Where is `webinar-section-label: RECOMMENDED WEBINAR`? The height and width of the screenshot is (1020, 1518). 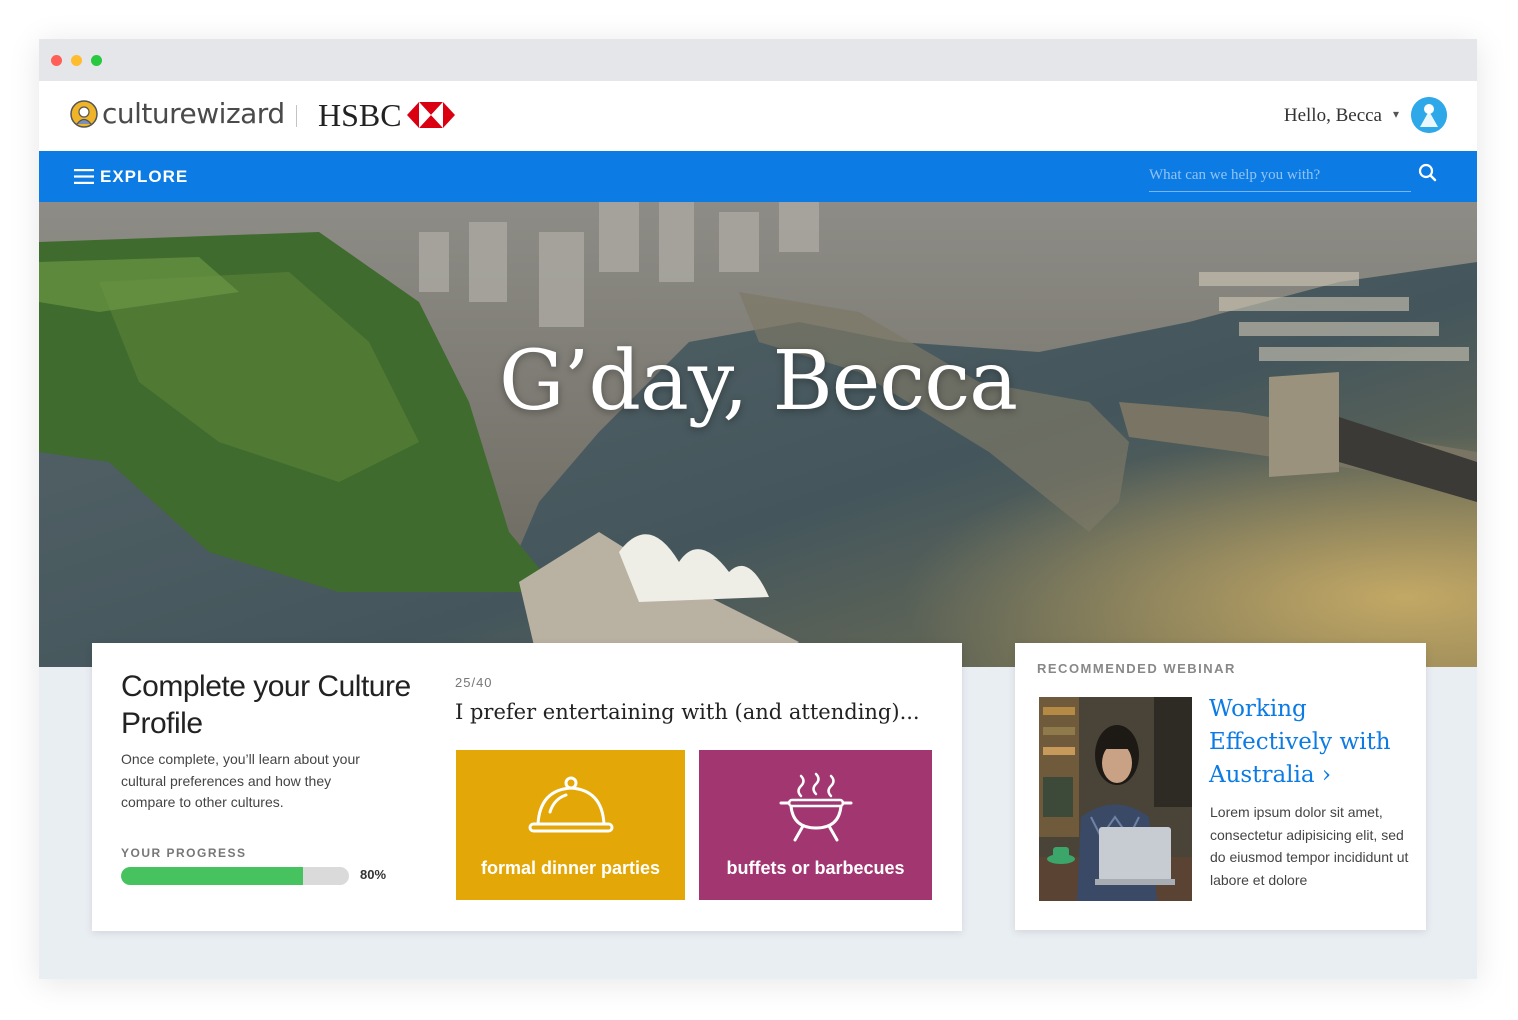
webinar-section-label: RECOMMENDED WEBINAR is located at coordinates (1136, 668).